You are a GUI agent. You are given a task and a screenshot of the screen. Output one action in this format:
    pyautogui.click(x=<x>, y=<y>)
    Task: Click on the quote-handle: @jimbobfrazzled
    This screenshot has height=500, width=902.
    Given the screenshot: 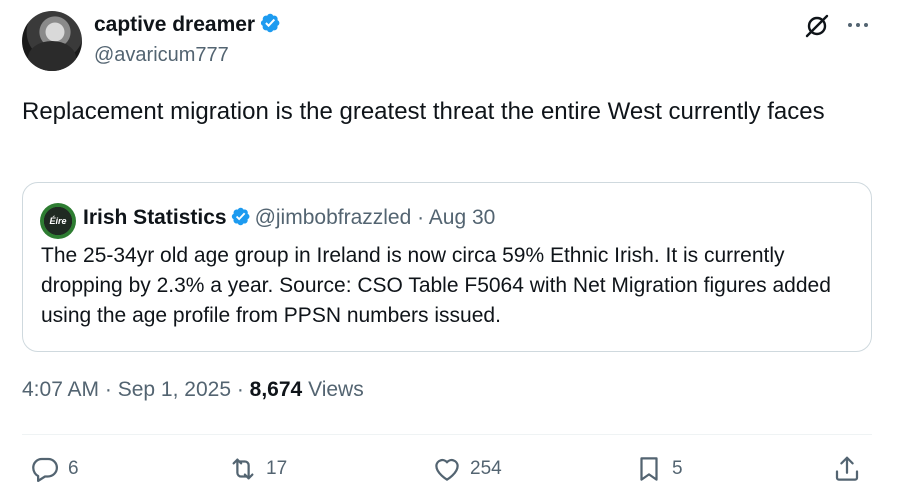 What is the action you would take?
    pyautogui.click(x=333, y=217)
    